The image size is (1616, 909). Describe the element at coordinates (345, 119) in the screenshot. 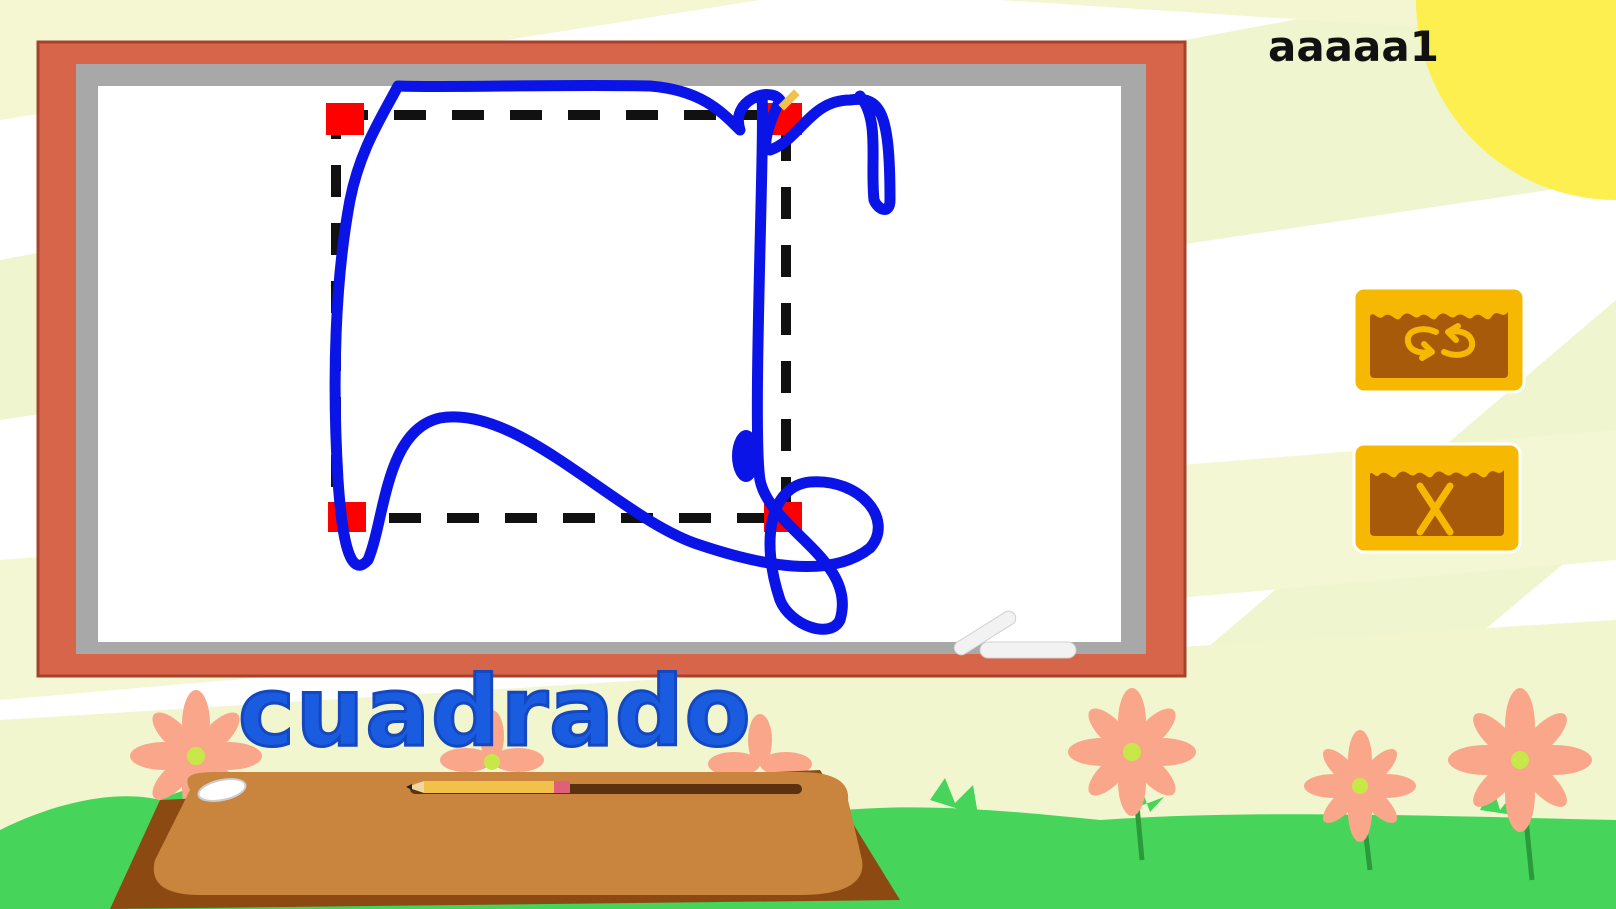

I see `corner-dot` at that location.